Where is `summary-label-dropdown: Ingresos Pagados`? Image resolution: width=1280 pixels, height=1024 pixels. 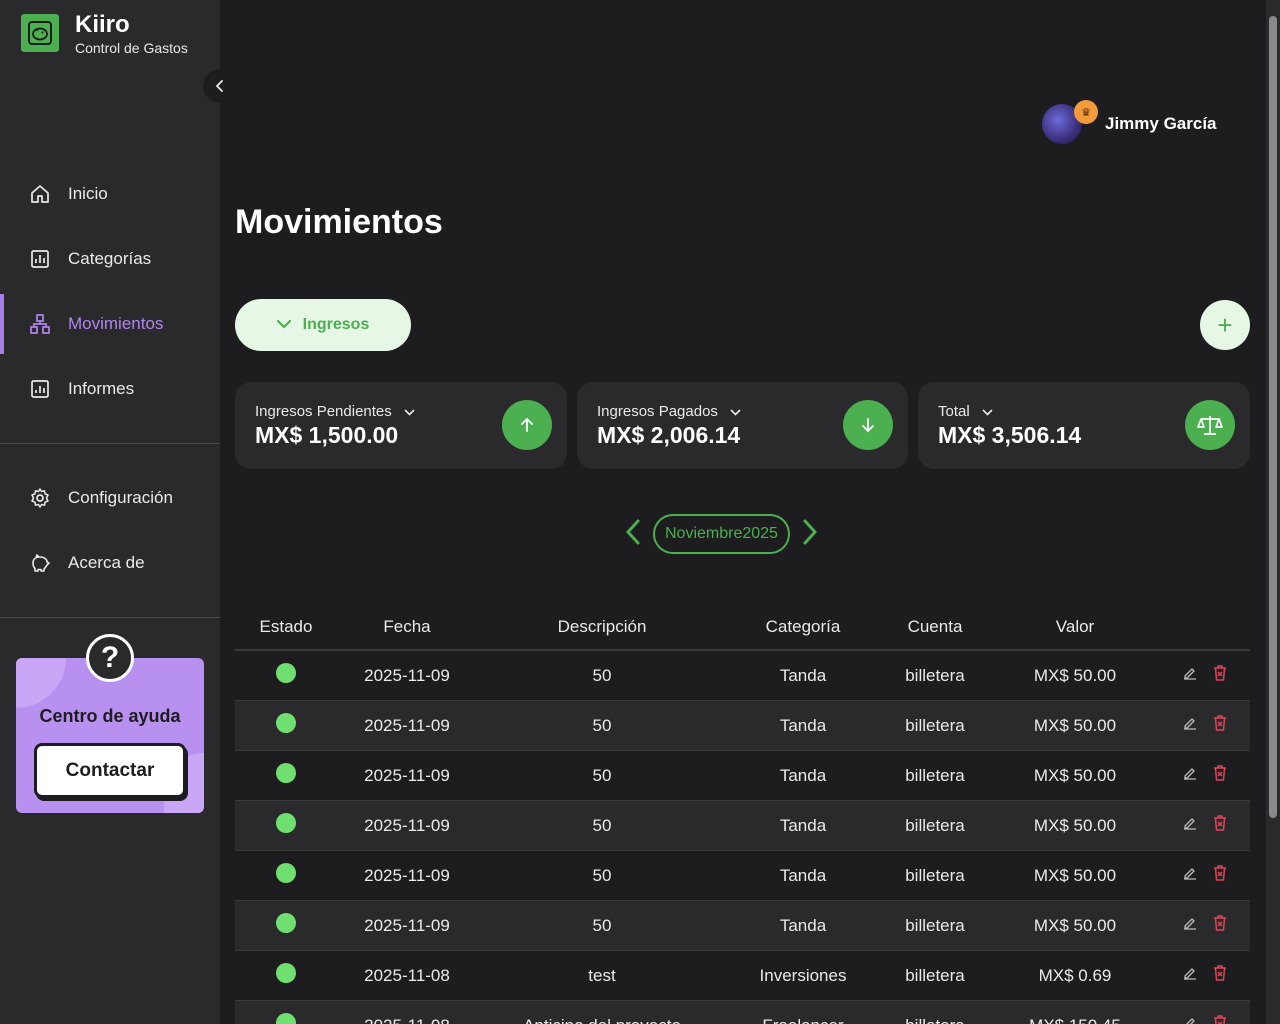 summary-label-dropdown: Ingresos Pagados is located at coordinates (669, 411).